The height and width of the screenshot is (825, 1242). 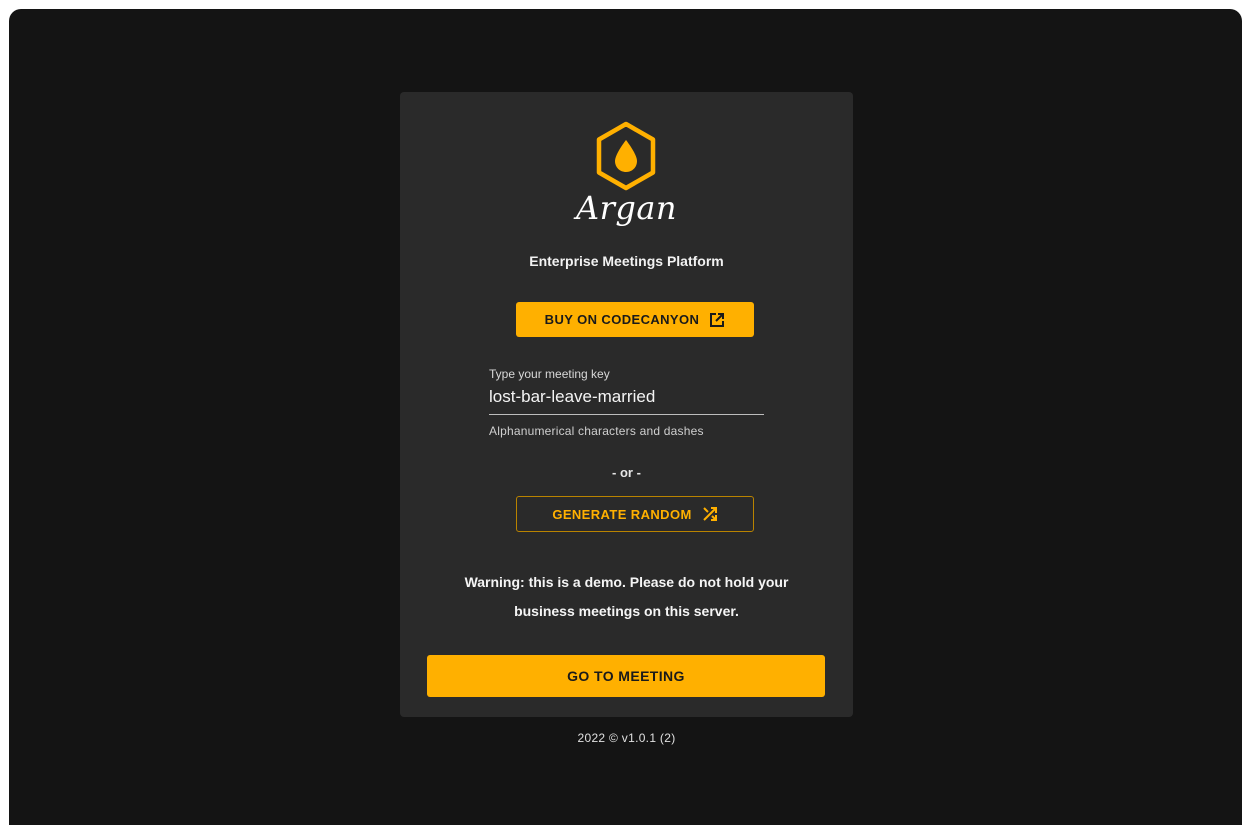 What do you see at coordinates (626, 261) in the screenshot?
I see `brand-tagline: Enterprise Meetings Platform` at bounding box center [626, 261].